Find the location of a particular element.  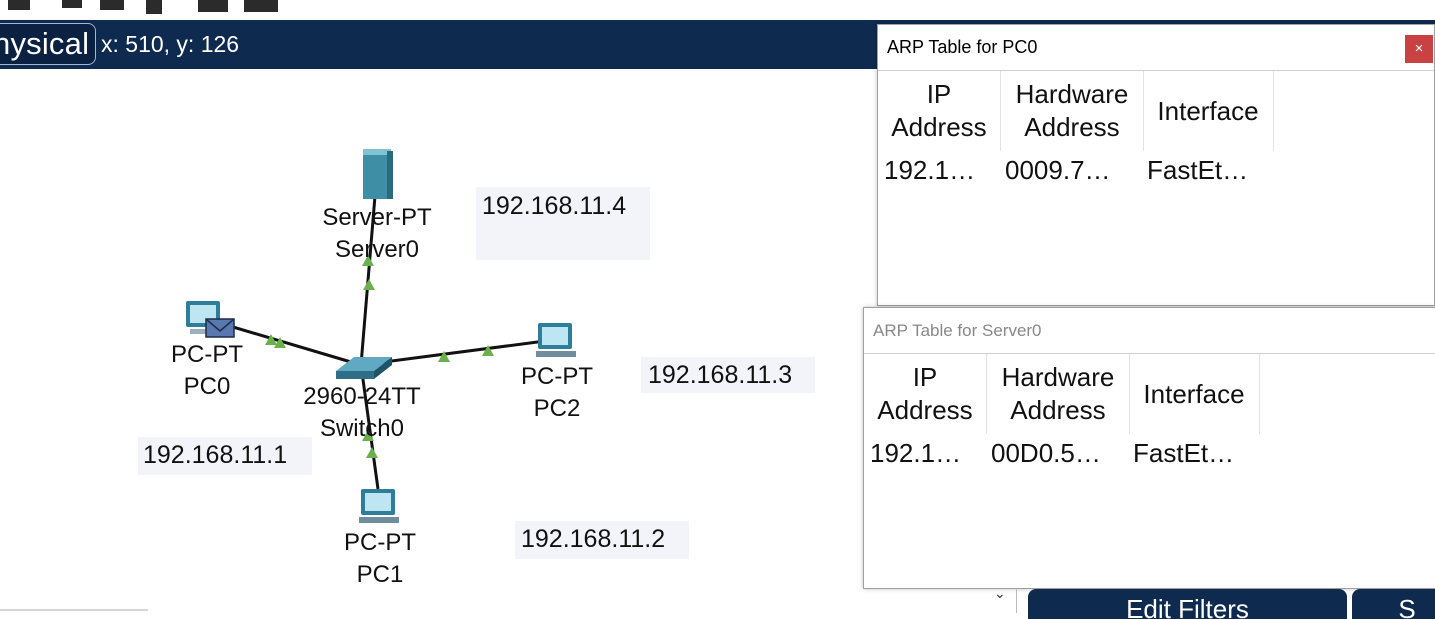

window-title: ARP Table for Server0 is located at coordinates (1149, 330).